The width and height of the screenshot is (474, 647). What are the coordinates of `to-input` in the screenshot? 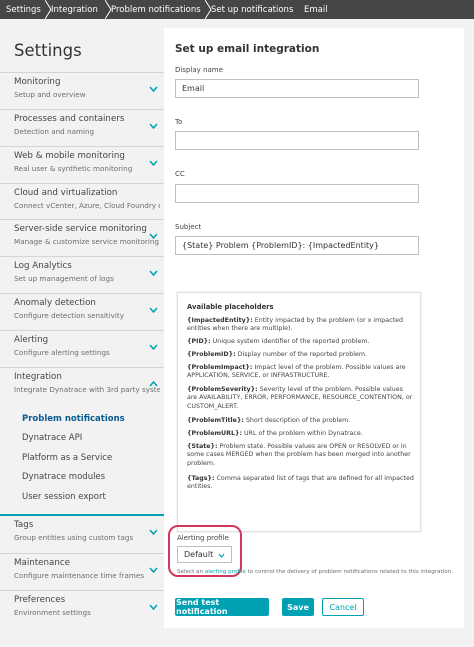 It's located at (297, 140).